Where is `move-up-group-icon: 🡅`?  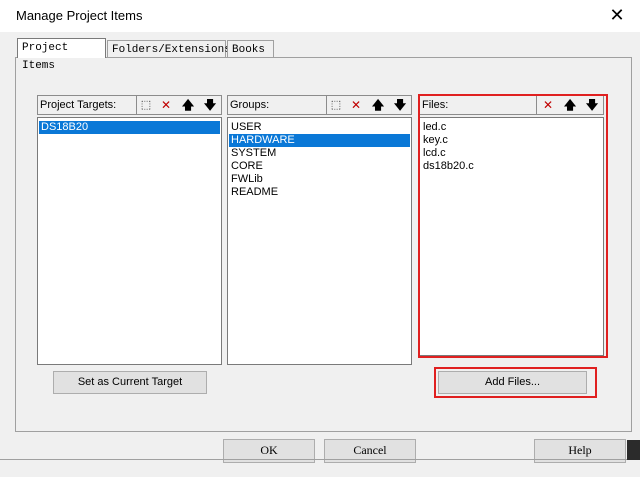
move-up-group-icon: 🡅 is located at coordinates (378, 105).